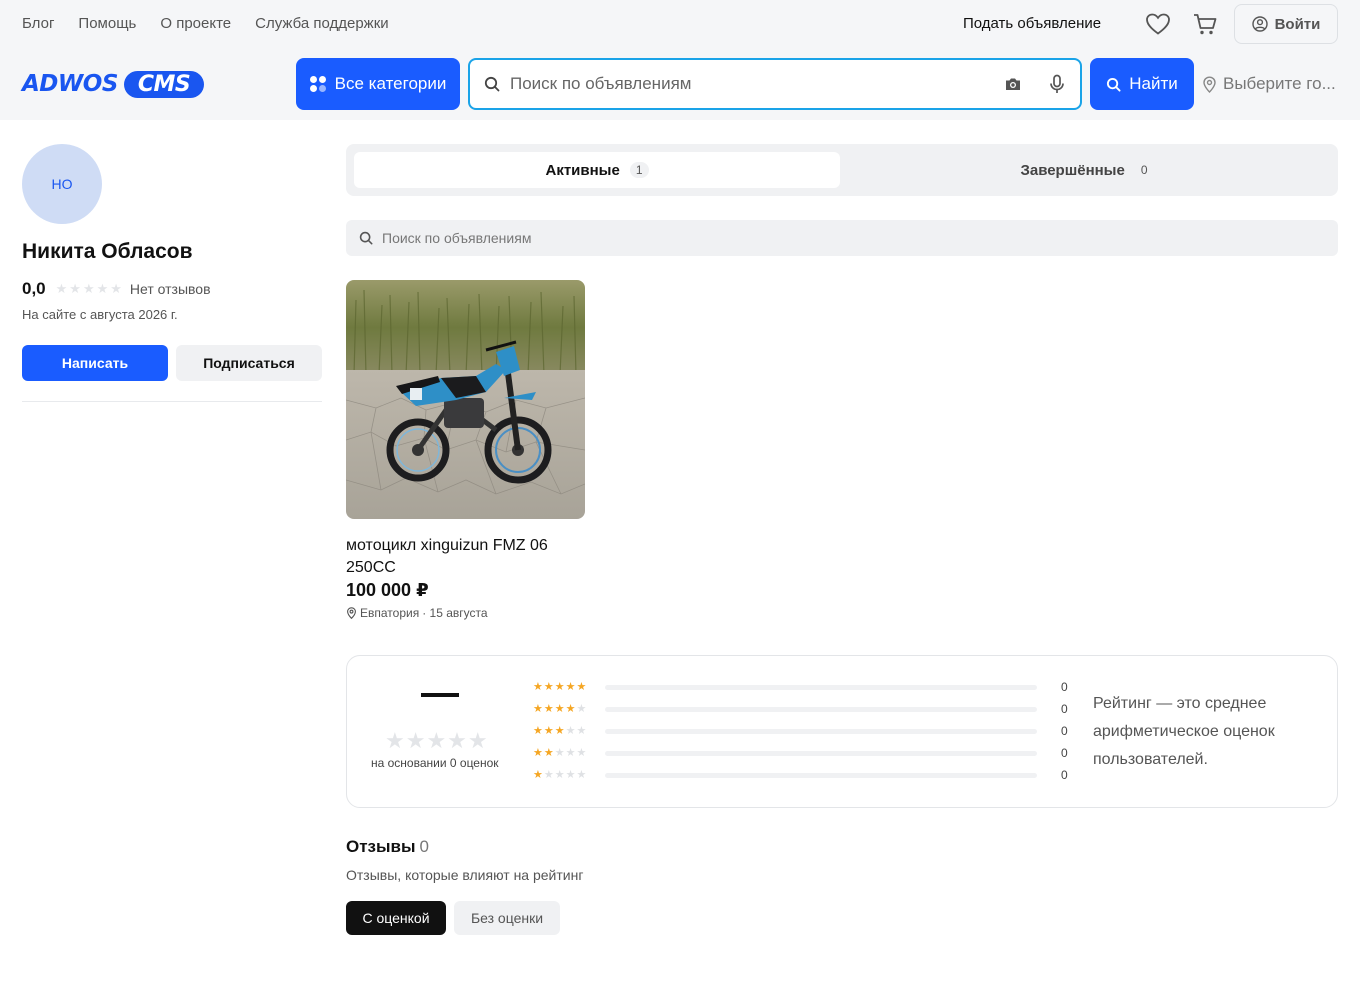 The image size is (1360, 1000). What do you see at coordinates (465, 557) in the screenshot?
I see `listing-title: мотоцикл xinguizun FMZ 06 250CC` at bounding box center [465, 557].